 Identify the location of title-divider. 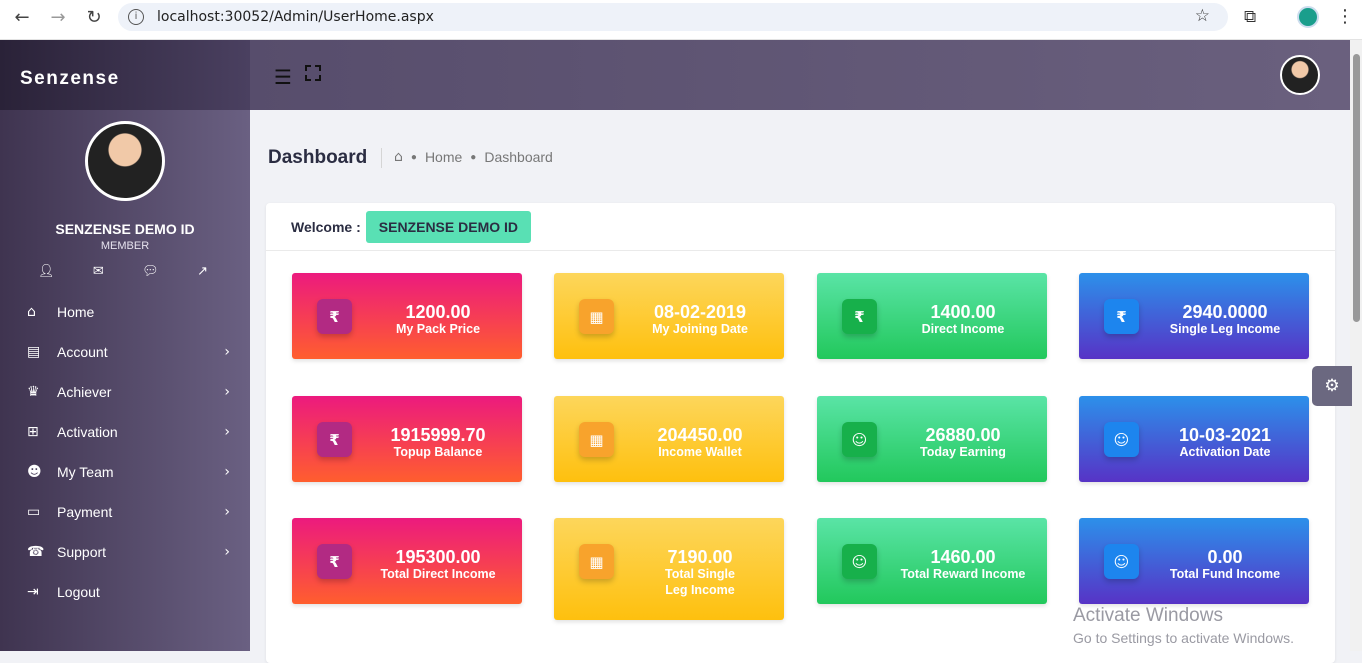
(381, 158).